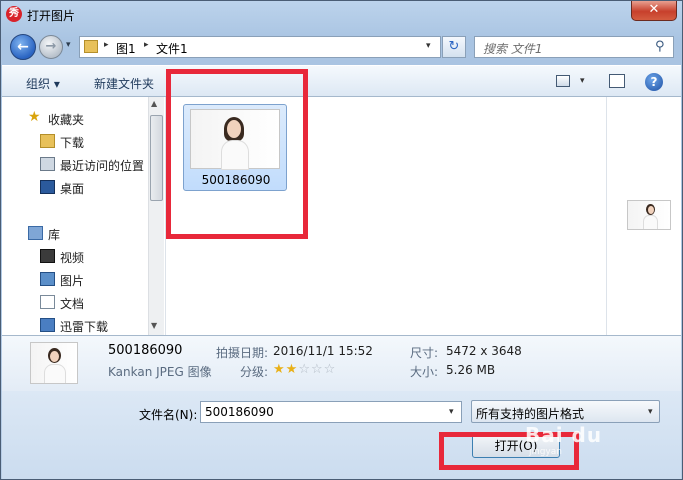 The image size is (683, 480). Describe the element at coordinates (35, 233) in the screenshot. I see `libraries-icon` at that location.